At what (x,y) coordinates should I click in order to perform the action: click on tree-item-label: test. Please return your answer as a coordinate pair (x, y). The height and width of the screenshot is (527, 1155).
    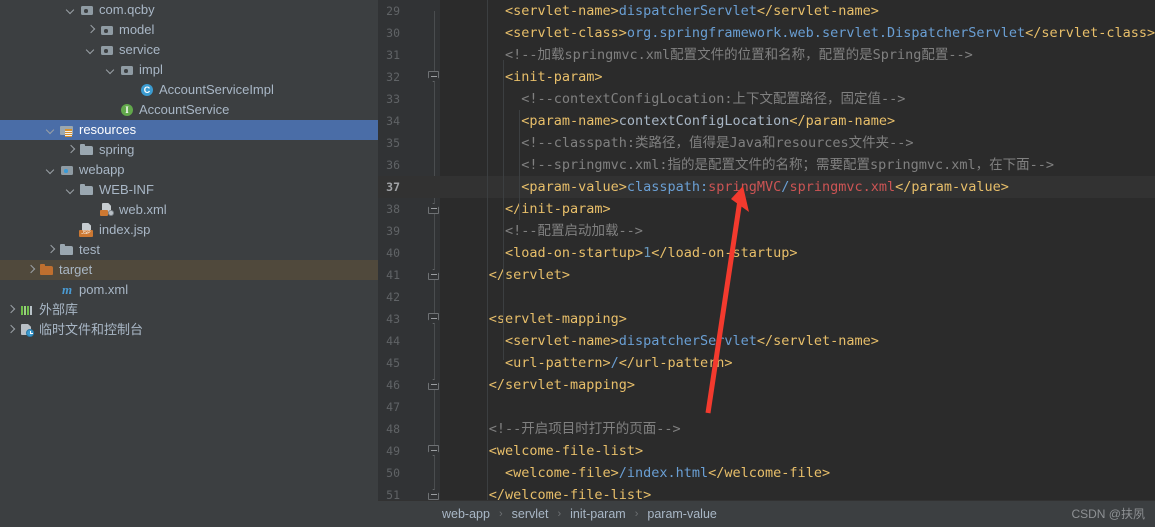
    Looking at the image, I should click on (89, 249).